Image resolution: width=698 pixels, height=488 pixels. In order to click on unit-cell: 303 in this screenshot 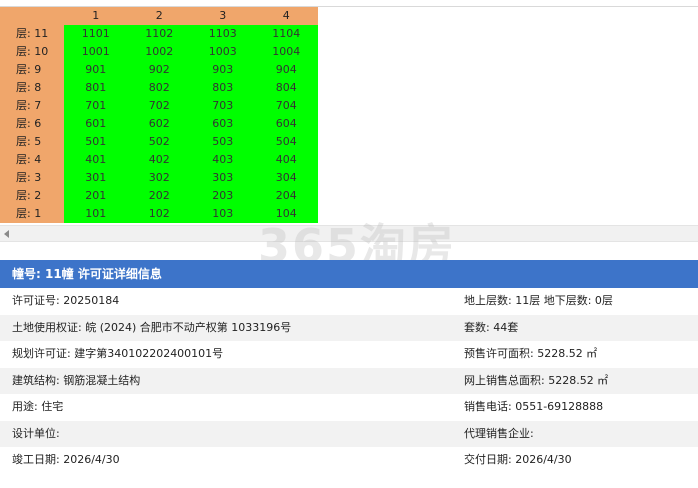, I will do `click(223, 178)`.